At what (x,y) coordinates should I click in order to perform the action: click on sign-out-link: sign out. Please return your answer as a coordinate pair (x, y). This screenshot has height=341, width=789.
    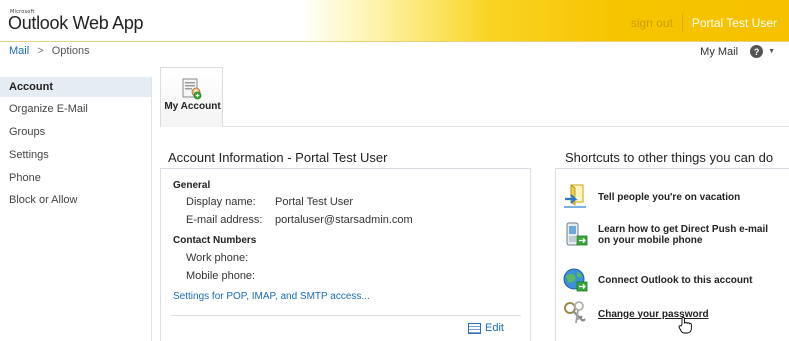
    Looking at the image, I should click on (652, 23).